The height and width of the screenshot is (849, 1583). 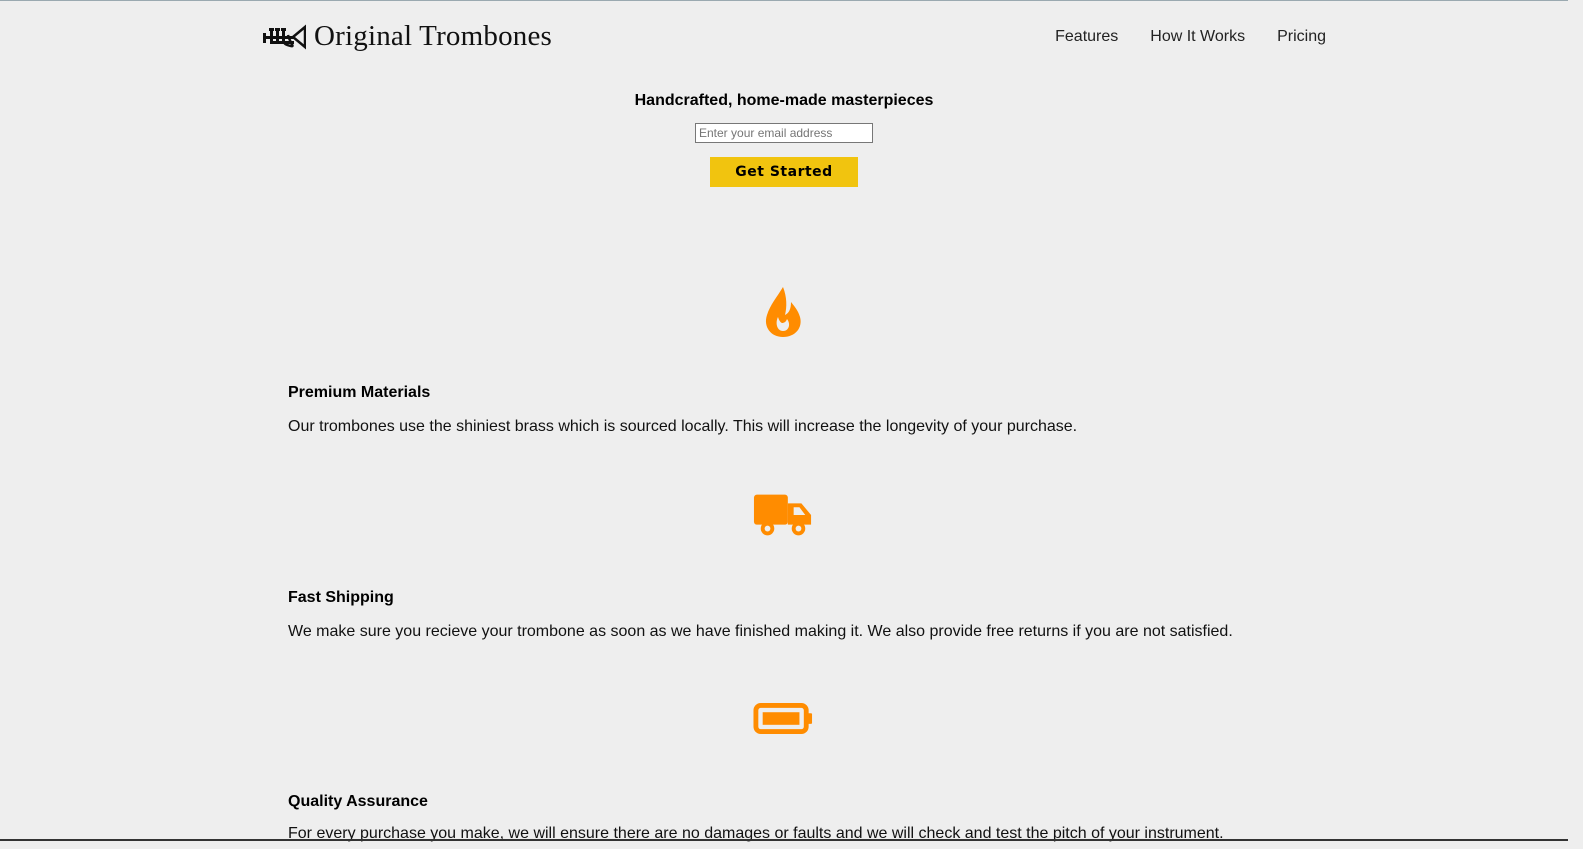 I want to click on battery-full-icon, so click(x=783, y=719).